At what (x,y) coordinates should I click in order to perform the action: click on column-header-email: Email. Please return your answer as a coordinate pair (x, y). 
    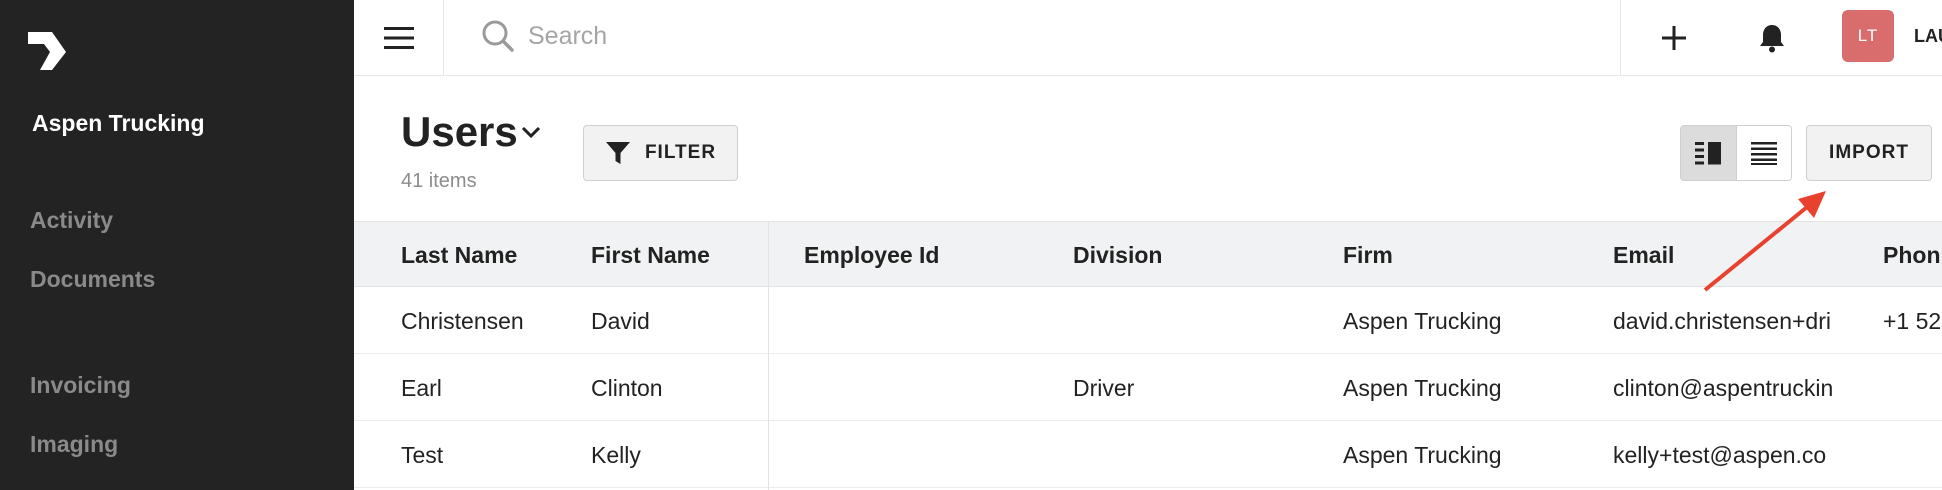
    Looking at the image, I should click on (1643, 255).